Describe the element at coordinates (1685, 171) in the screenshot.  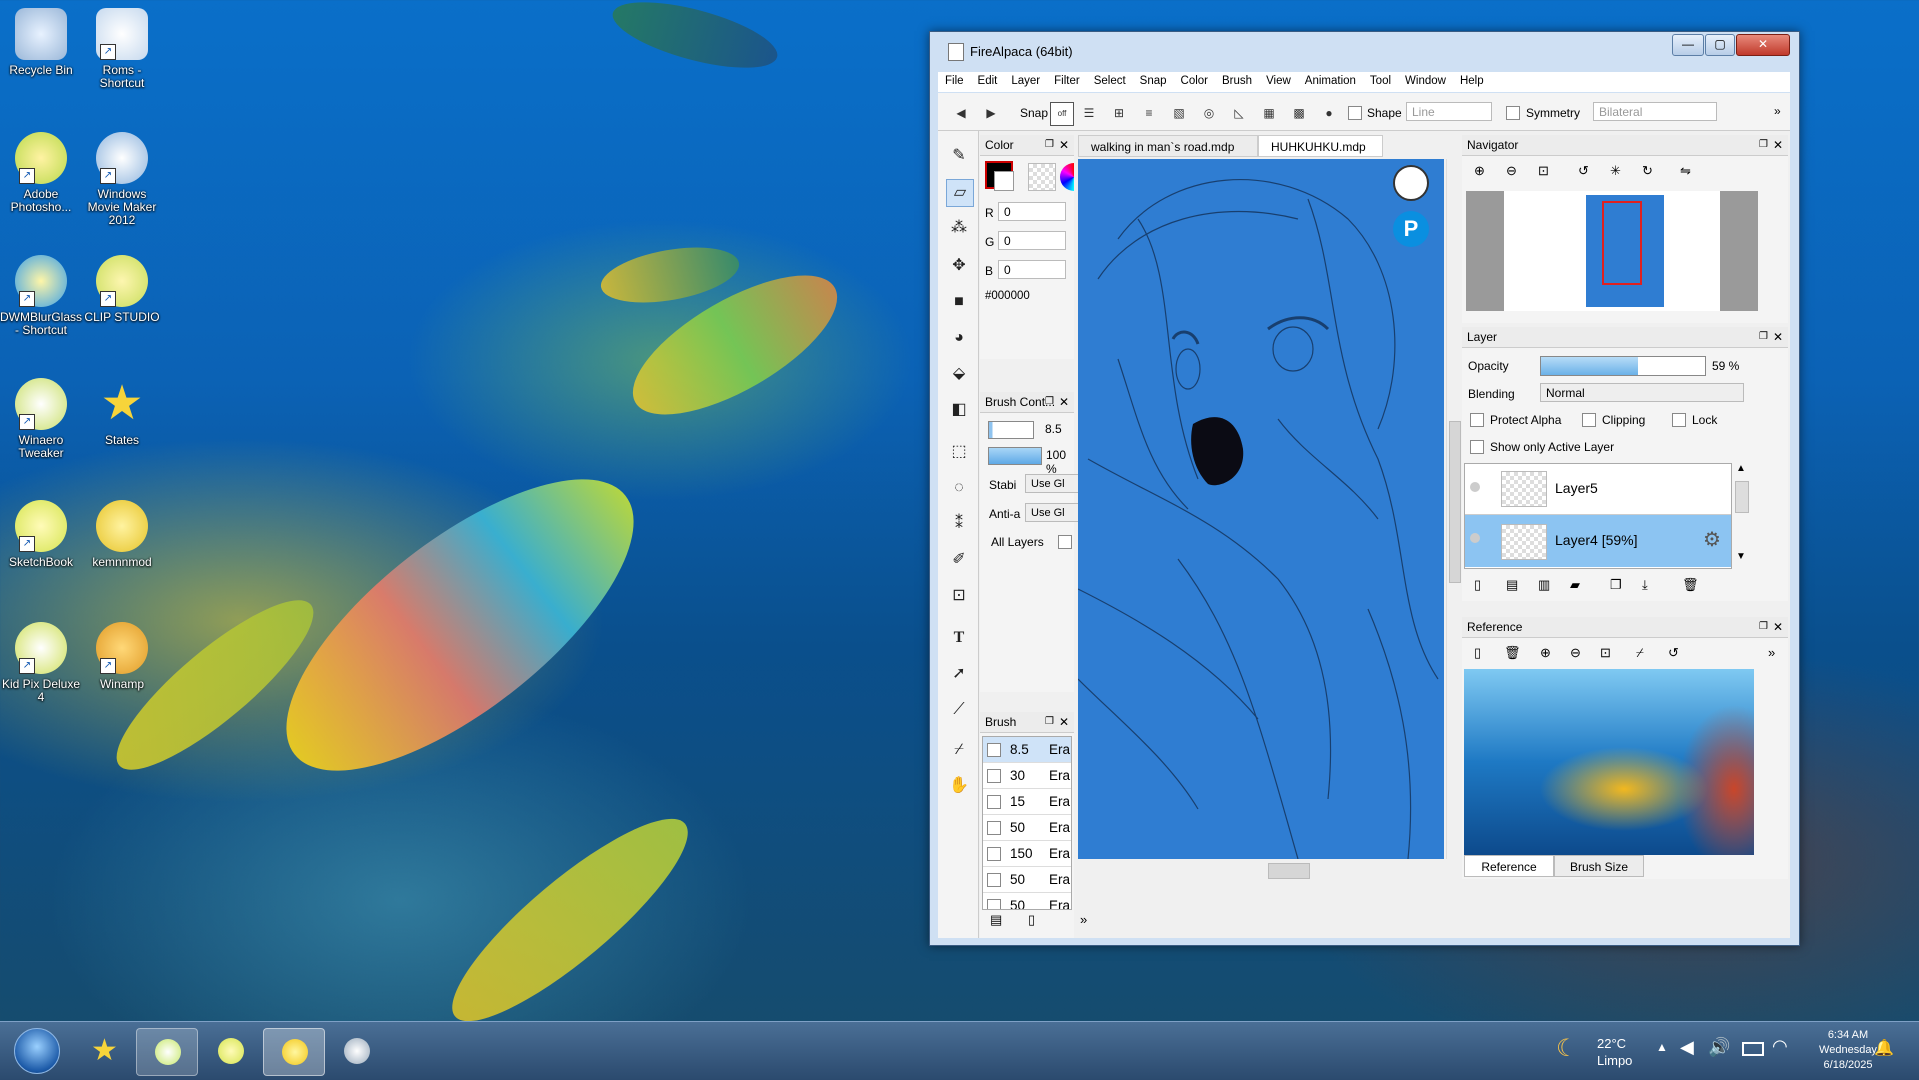
I see `flip-icon: ⇋` at that location.